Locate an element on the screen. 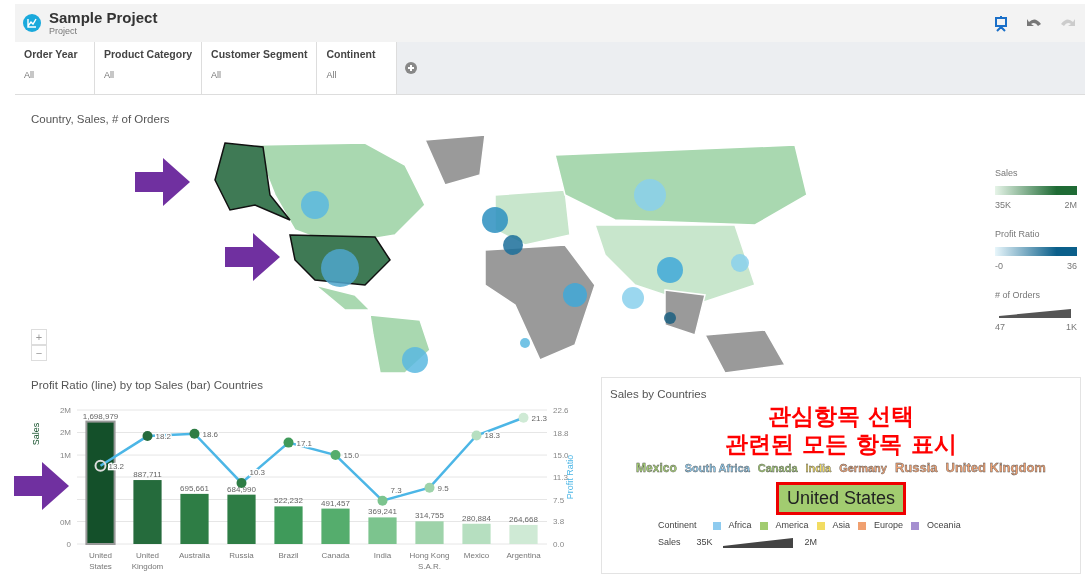 The image size is (1091, 582). axis-tick-label: 0 is located at coordinates (68, 545).